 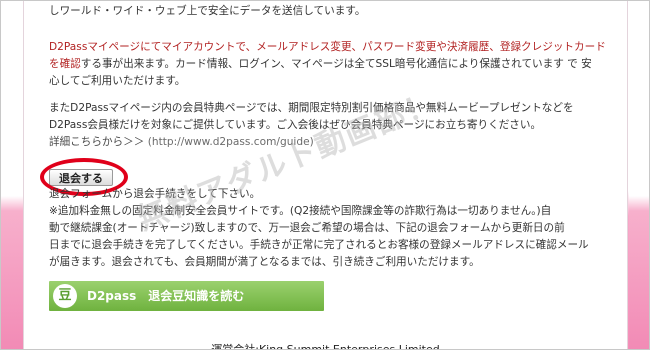 What do you see at coordinates (325, 346) in the screenshot?
I see `operator-footer: 運営会社:King Summit Enterprises Limited` at bounding box center [325, 346].